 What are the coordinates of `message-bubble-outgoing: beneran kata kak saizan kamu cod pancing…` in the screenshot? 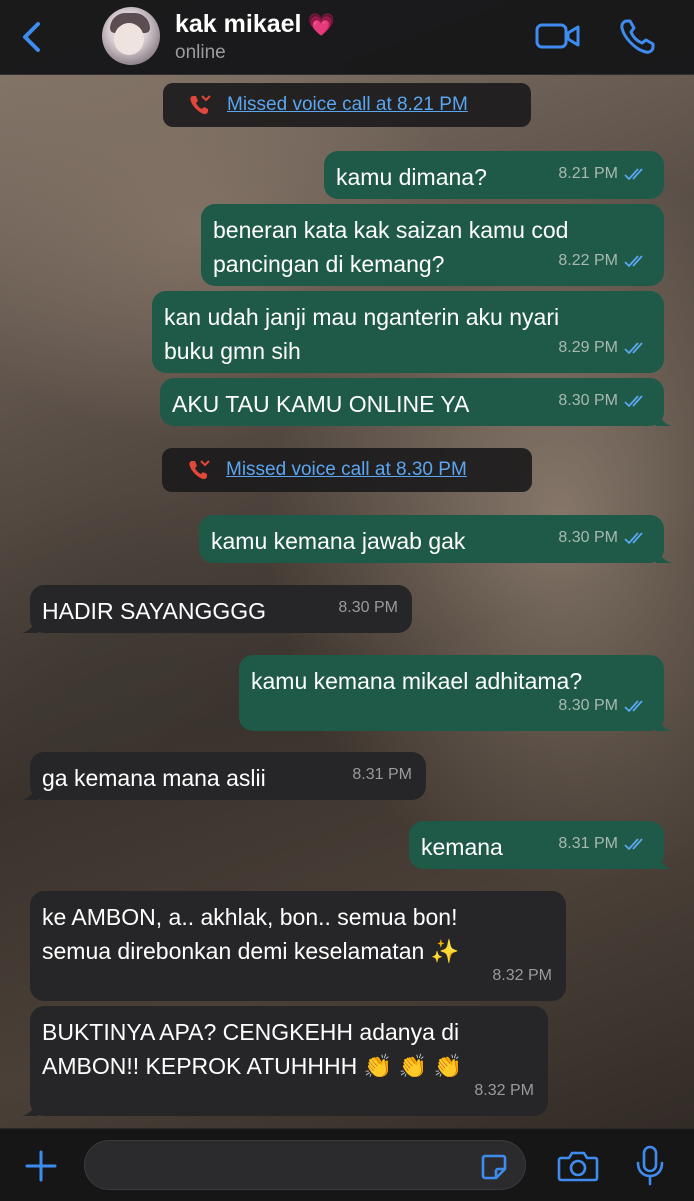 It's located at (432, 245).